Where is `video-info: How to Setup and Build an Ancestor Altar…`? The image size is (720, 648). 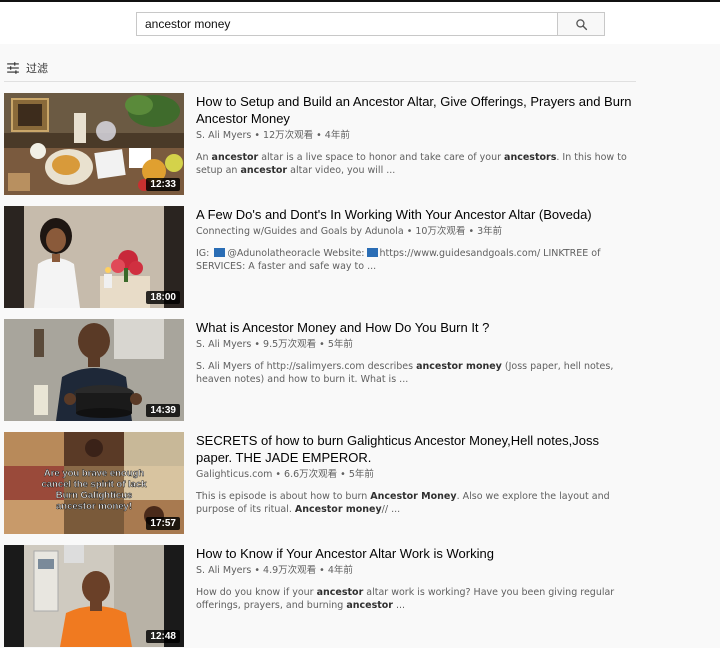
video-info: How to Setup and Build an Ancestor Altar… is located at coordinates (416, 135).